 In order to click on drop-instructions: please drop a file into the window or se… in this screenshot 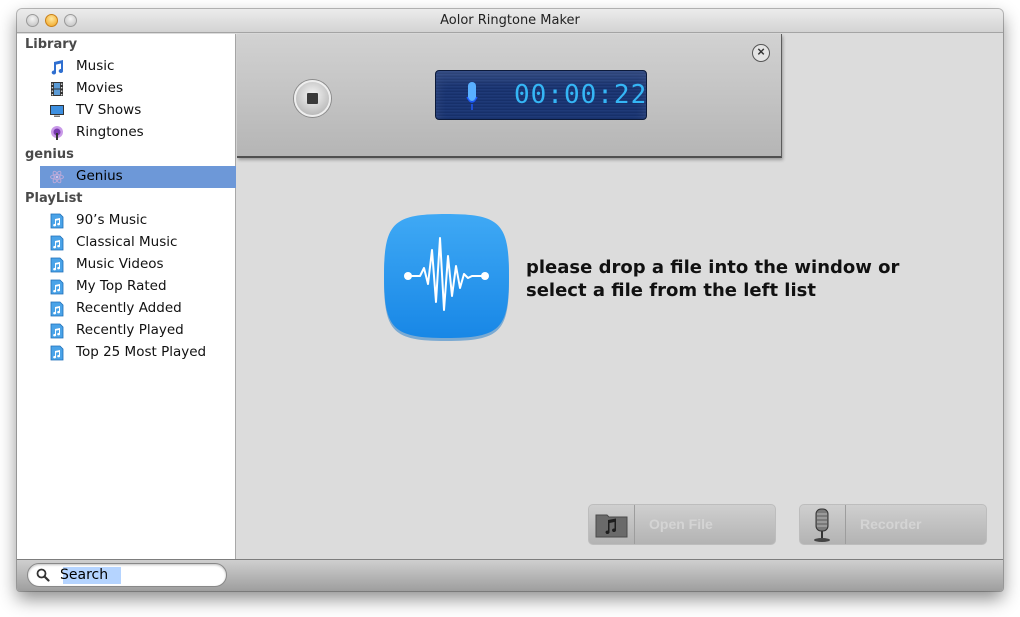, I will do `click(712, 279)`.